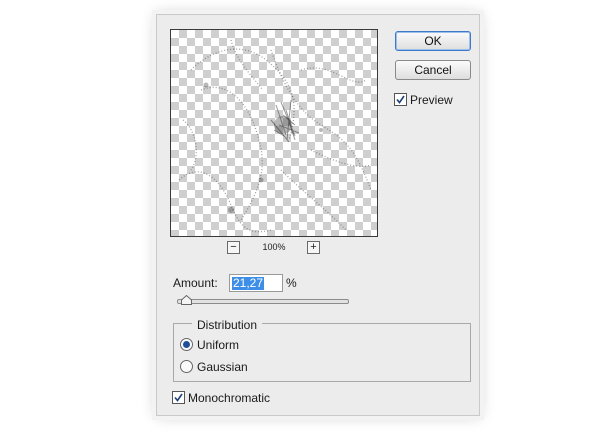 The height and width of the screenshot is (441, 600). I want to click on preview-label: Preview, so click(431, 99).